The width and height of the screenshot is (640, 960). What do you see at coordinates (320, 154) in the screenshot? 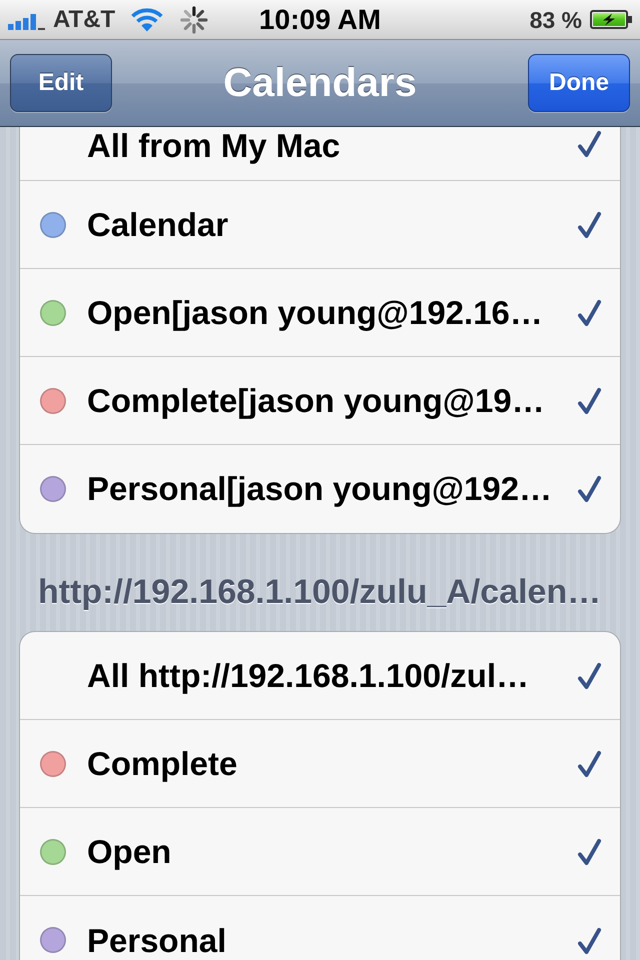
I see `calendar-row: All from My Mac` at bounding box center [320, 154].